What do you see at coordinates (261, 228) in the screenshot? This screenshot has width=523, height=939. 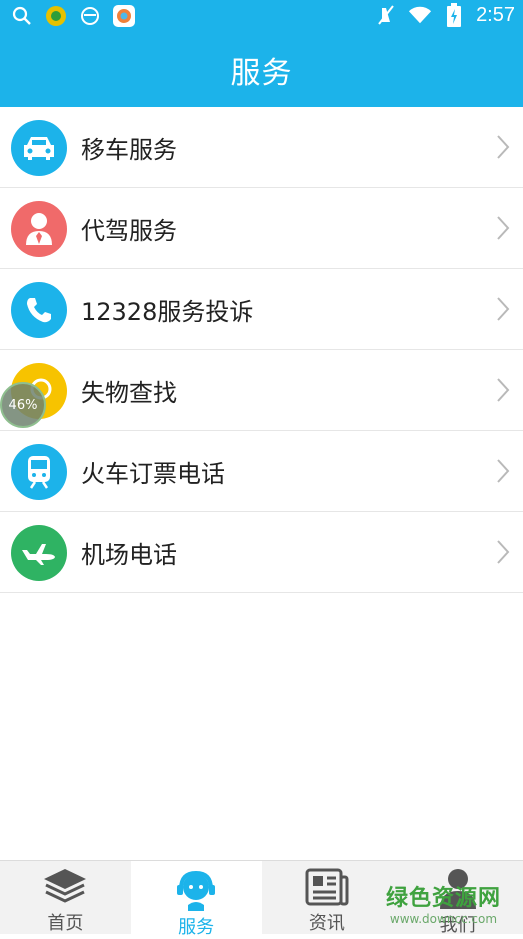 I see `list-item-designated-driver: 代驾服务` at bounding box center [261, 228].